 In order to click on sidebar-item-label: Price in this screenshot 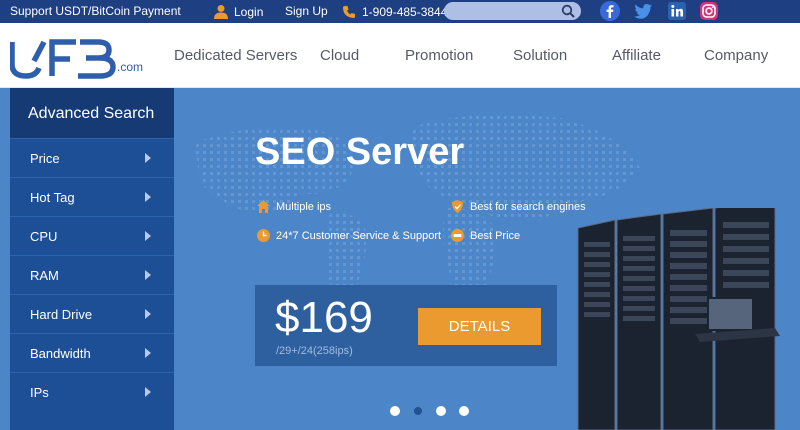, I will do `click(45, 158)`.